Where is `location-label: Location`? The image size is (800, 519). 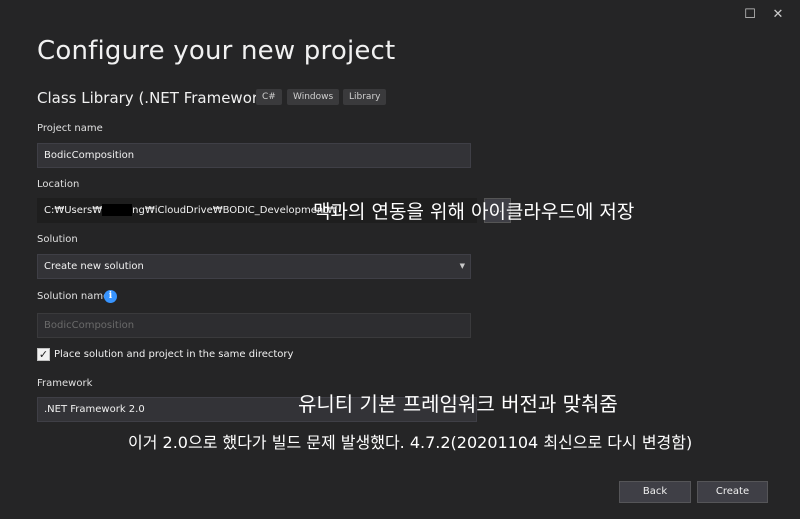 location-label: Location is located at coordinates (58, 184).